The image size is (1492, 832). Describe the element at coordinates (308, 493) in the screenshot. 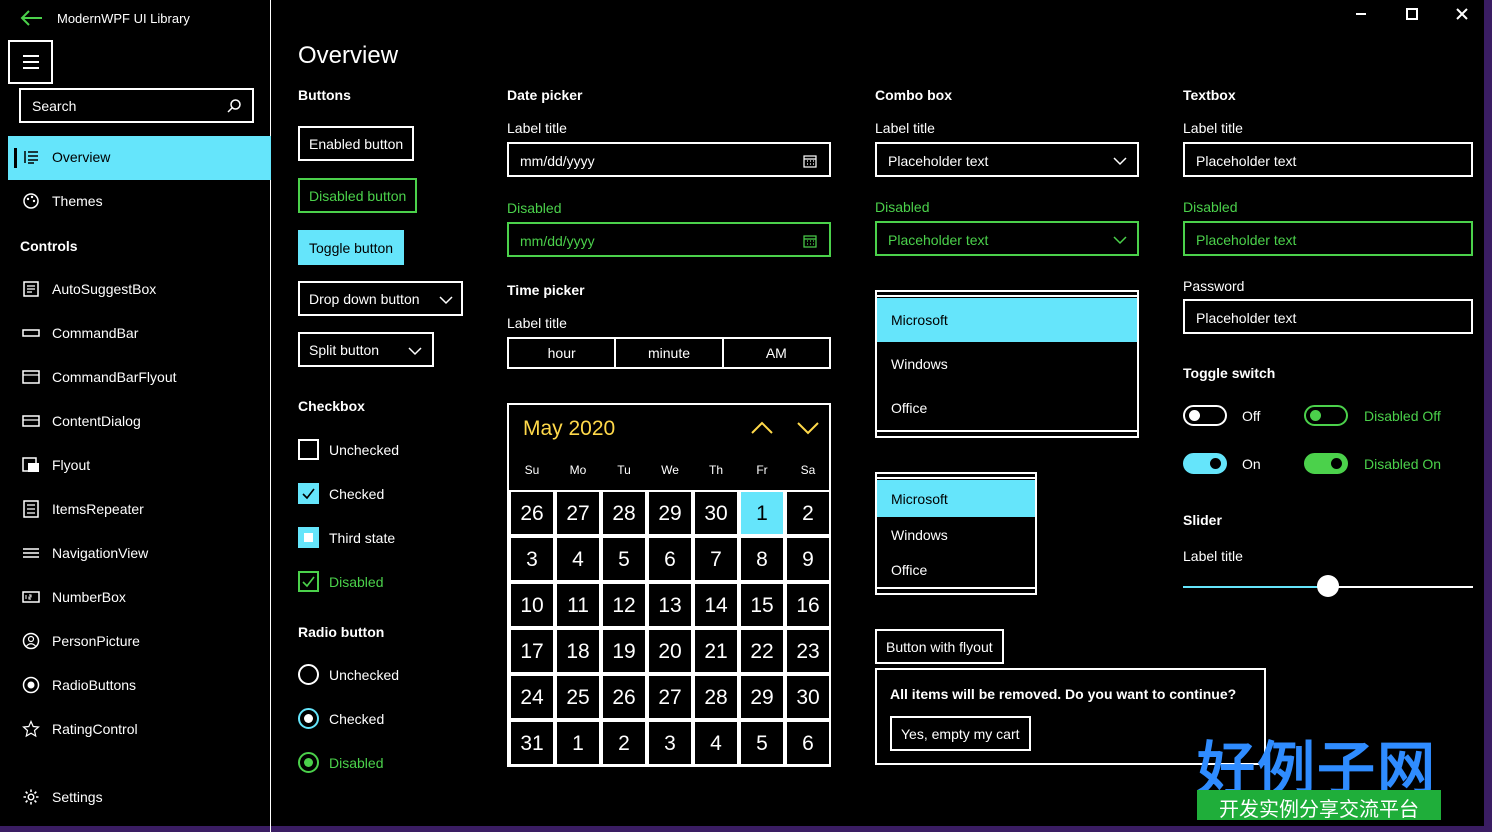

I see `checkbox-checked` at that location.